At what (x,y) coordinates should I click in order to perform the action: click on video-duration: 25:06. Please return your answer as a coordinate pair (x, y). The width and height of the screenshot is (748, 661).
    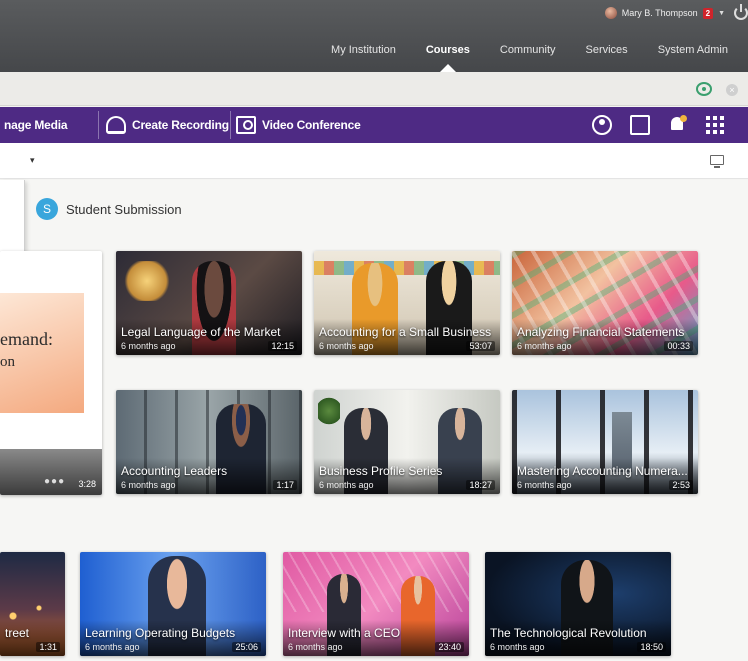
    Looking at the image, I should click on (246, 647).